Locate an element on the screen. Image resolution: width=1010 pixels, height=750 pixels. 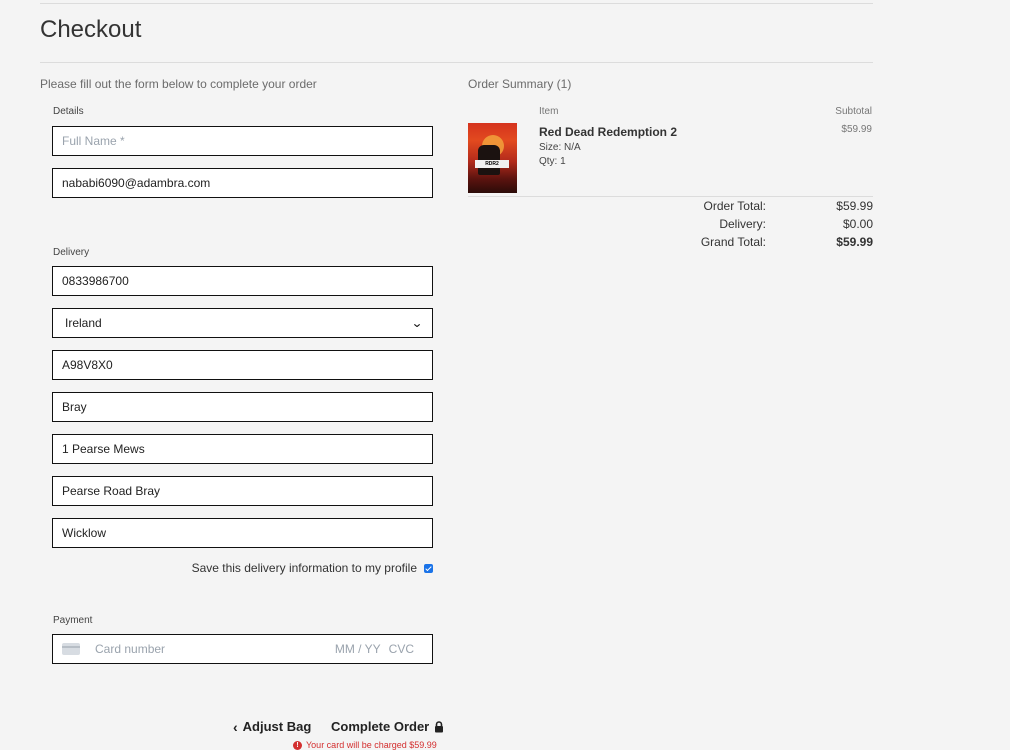
phone-input is located at coordinates (242, 281).